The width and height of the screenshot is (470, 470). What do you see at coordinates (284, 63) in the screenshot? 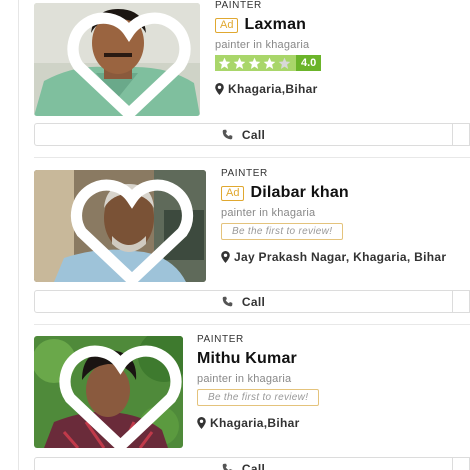
I see `star-empty-icon` at bounding box center [284, 63].